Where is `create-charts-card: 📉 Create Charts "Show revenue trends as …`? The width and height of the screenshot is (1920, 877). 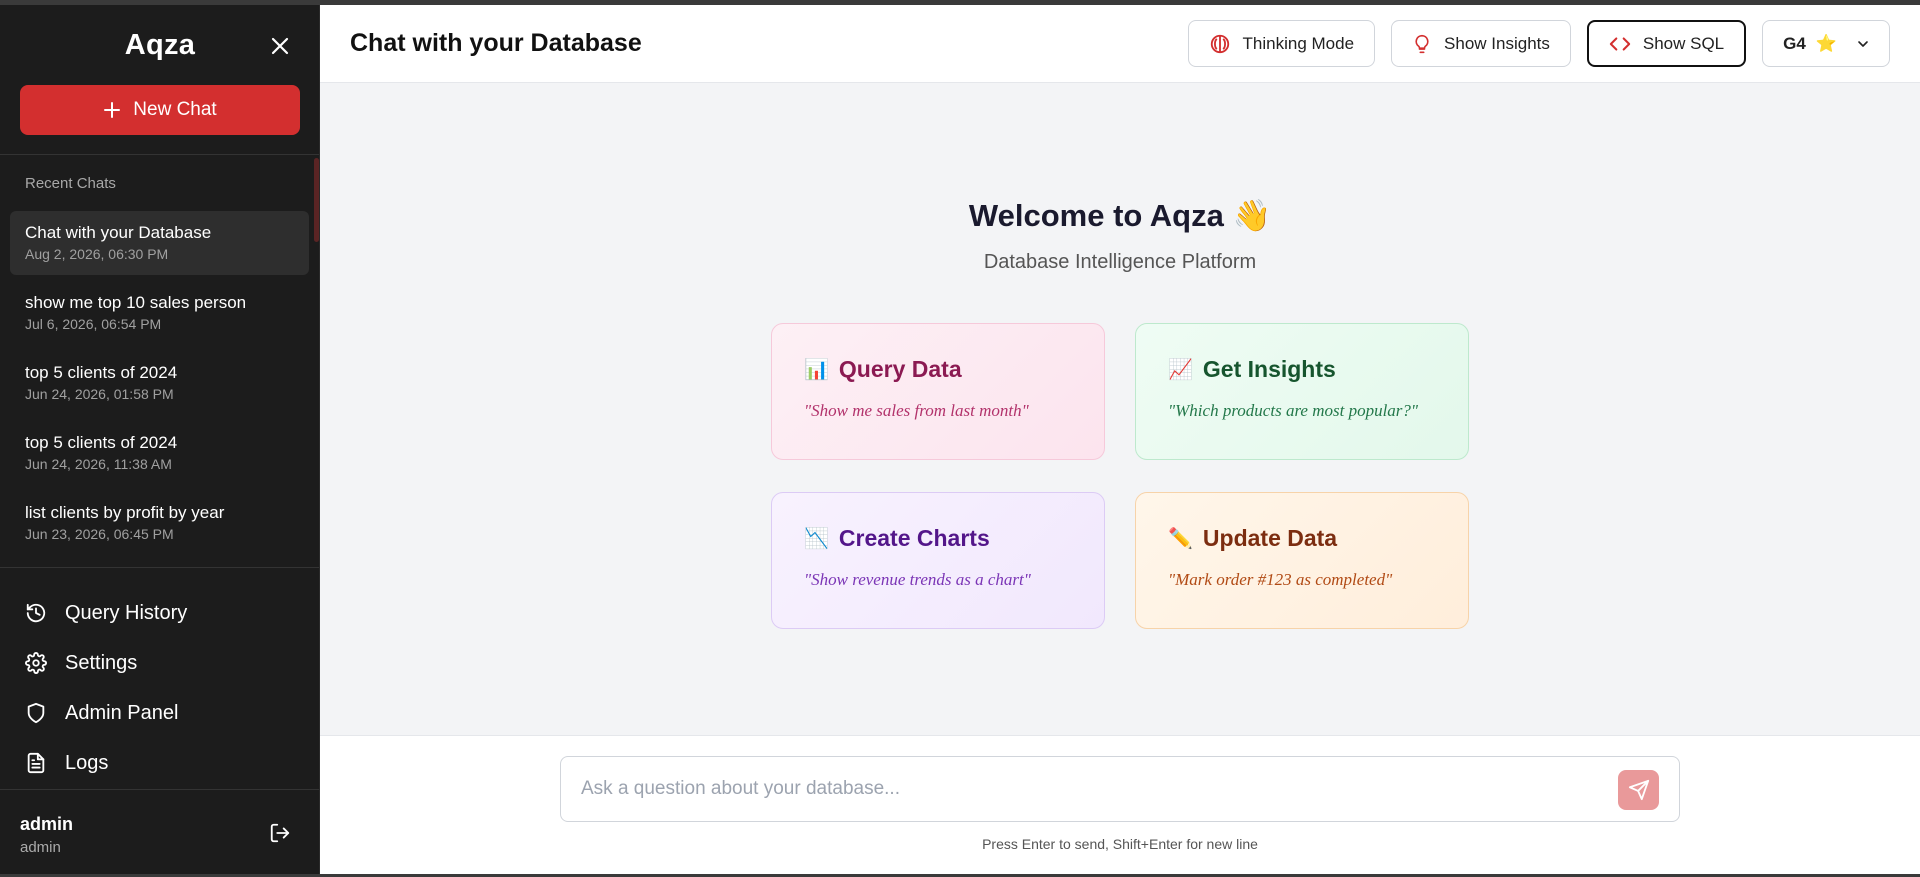 create-charts-card: 📉 Create Charts "Show revenue trends as … is located at coordinates (938, 560).